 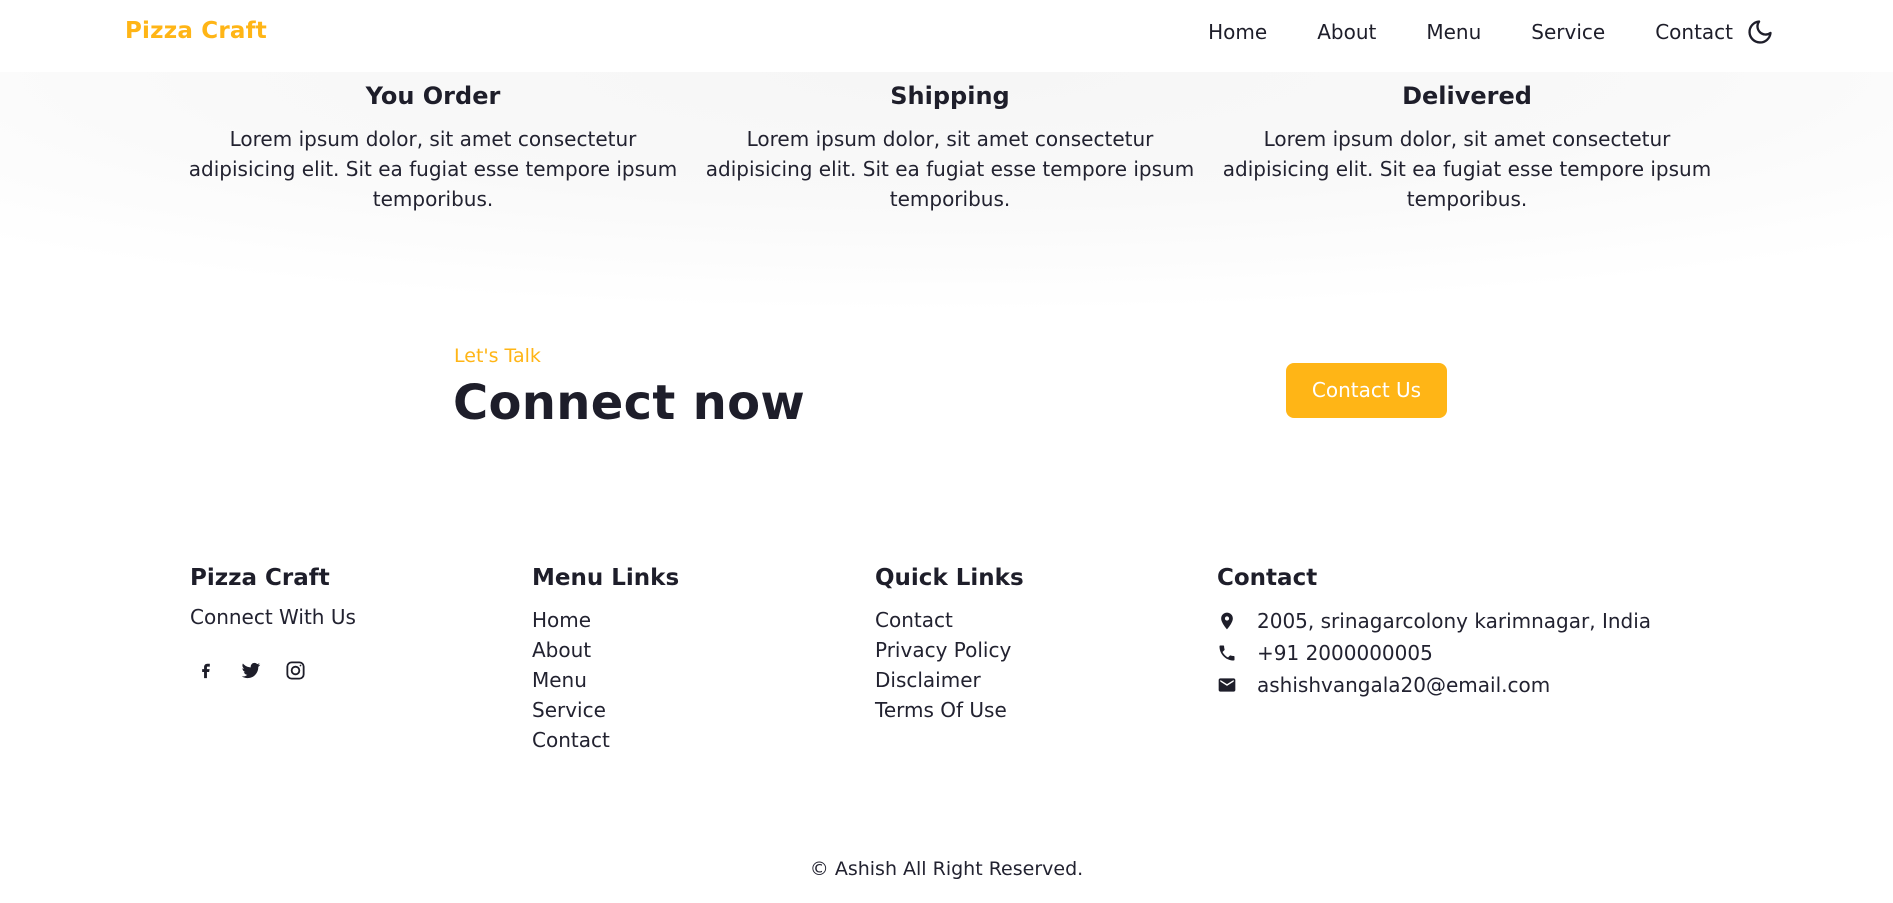 I want to click on brand-logo: Pizza Craft, so click(x=196, y=31).